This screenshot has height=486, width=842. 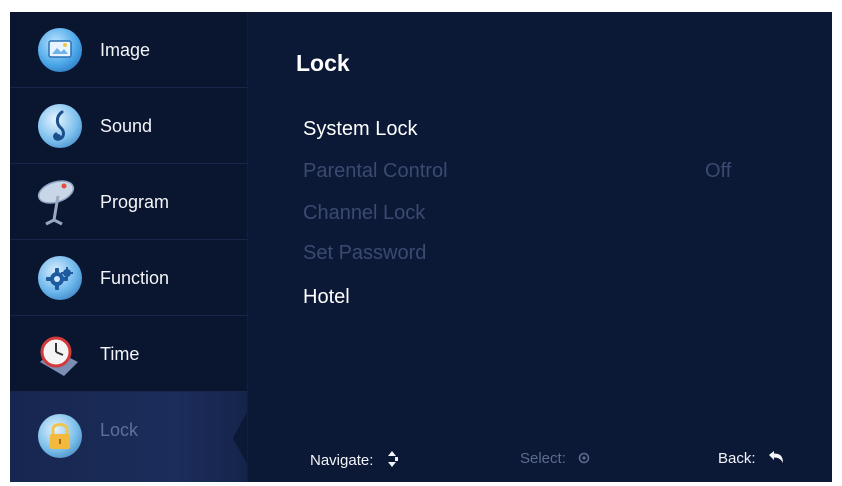 I want to click on image-icon, so click(x=60, y=50).